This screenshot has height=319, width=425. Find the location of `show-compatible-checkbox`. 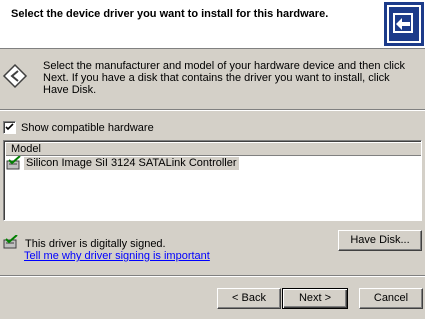

show-compatible-checkbox is located at coordinates (9, 127).